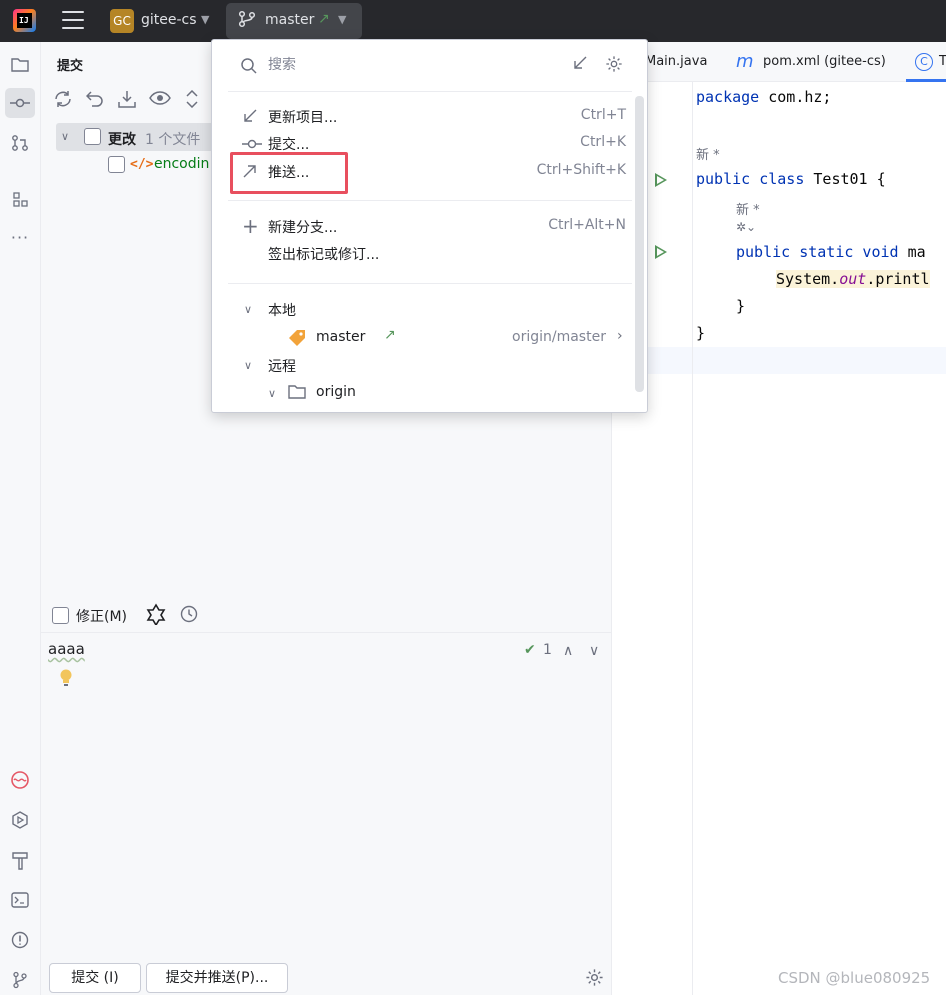  Describe the element at coordinates (249, 66) in the screenshot. I see `search-icon` at that location.